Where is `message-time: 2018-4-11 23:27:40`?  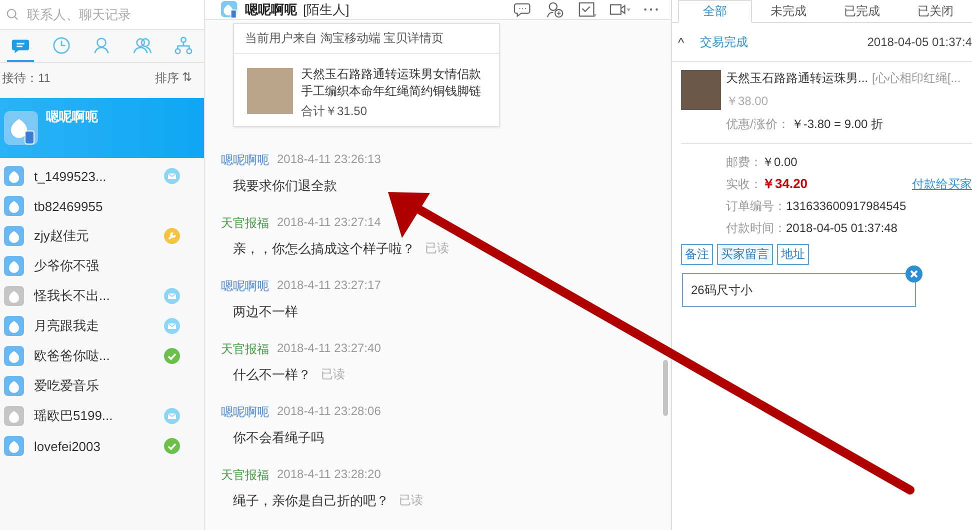 message-time: 2018-4-11 23:27:40 is located at coordinates (329, 349).